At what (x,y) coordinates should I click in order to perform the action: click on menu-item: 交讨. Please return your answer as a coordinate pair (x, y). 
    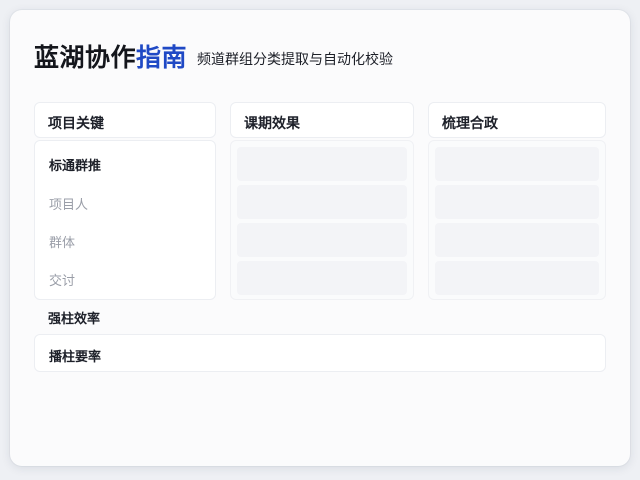
    Looking at the image, I should click on (62, 279).